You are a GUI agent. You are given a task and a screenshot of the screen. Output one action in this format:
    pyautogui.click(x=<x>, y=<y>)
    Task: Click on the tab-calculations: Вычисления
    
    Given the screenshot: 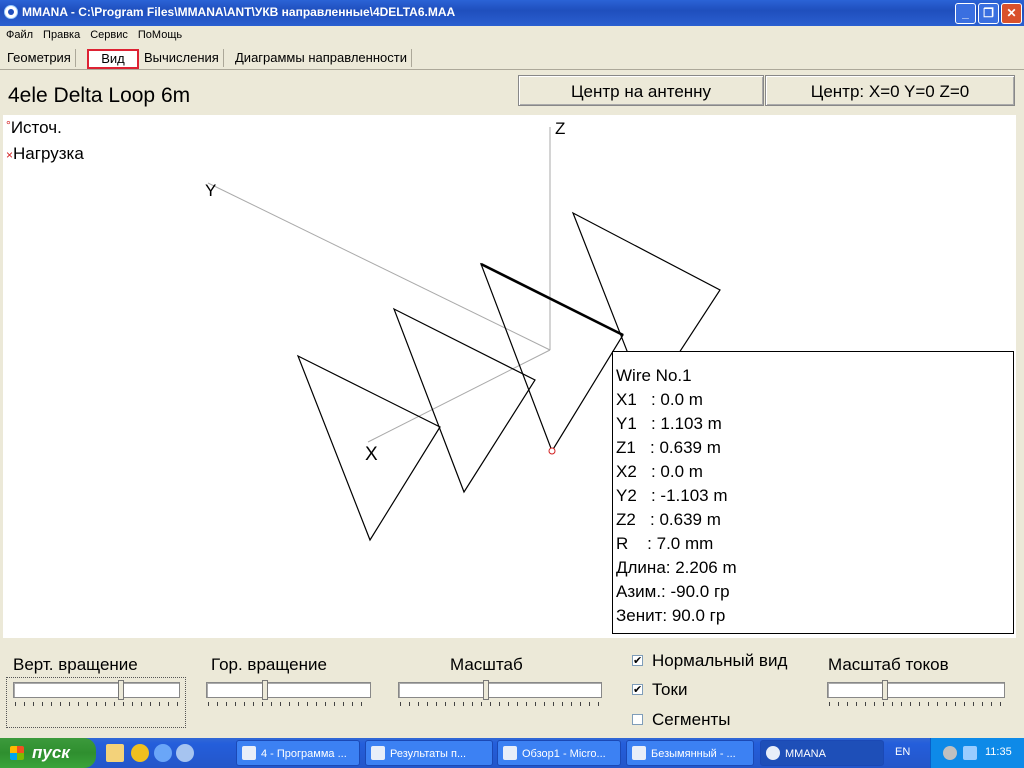 What is the action you would take?
    pyautogui.click(x=182, y=58)
    